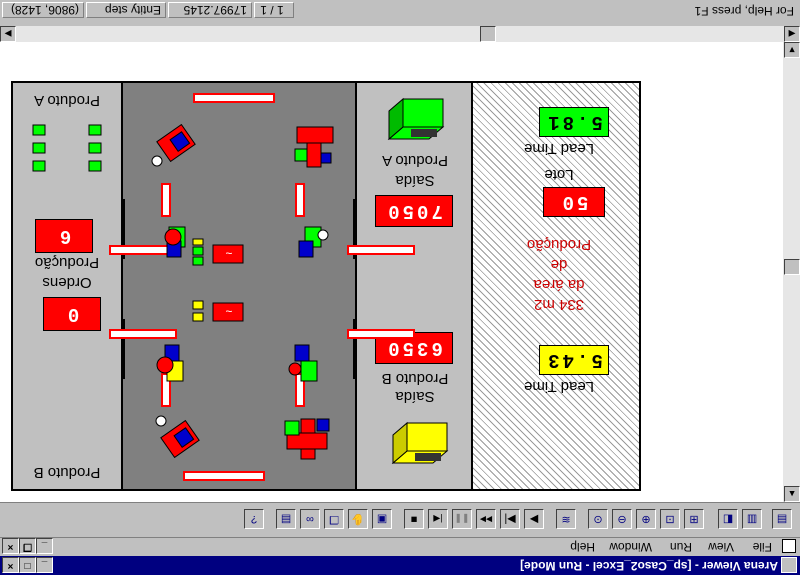 The image size is (800, 575). What do you see at coordinates (43, 10) in the screenshot?
I see `status-coords: (9806, 1428)` at bounding box center [43, 10].